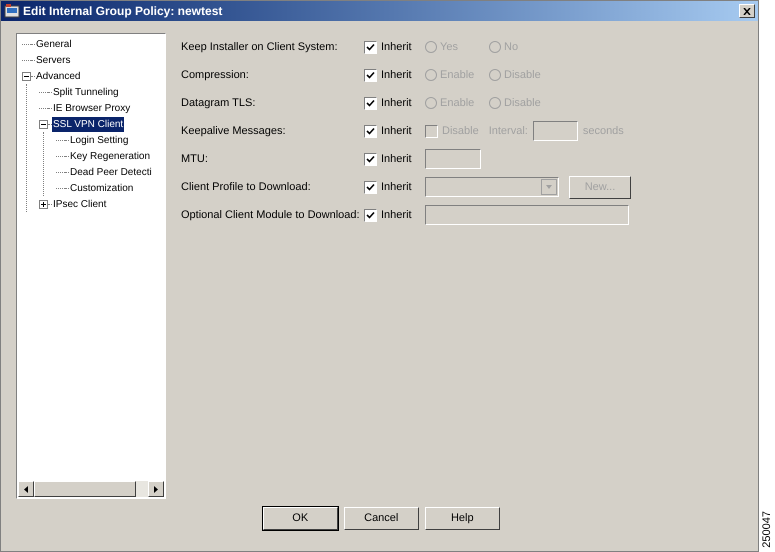 The image size is (775, 552). Describe the element at coordinates (86, 92) in the screenshot. I see `tree-item: Split Tunneling` at that location.